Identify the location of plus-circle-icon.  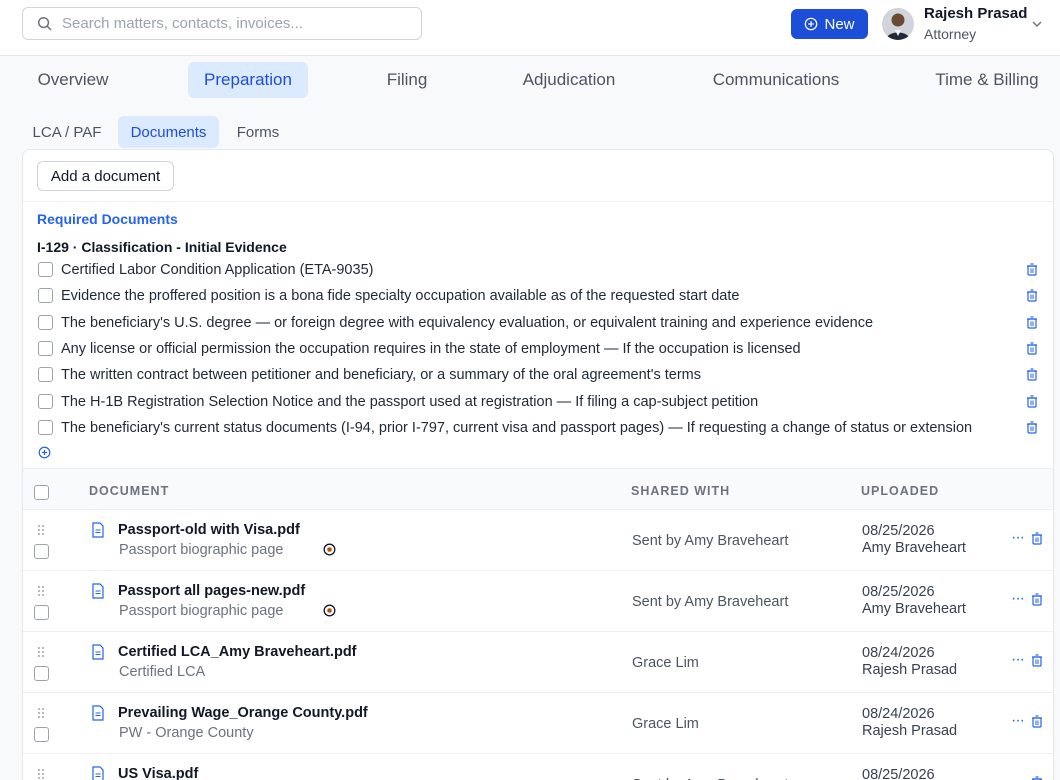
(44, 452).